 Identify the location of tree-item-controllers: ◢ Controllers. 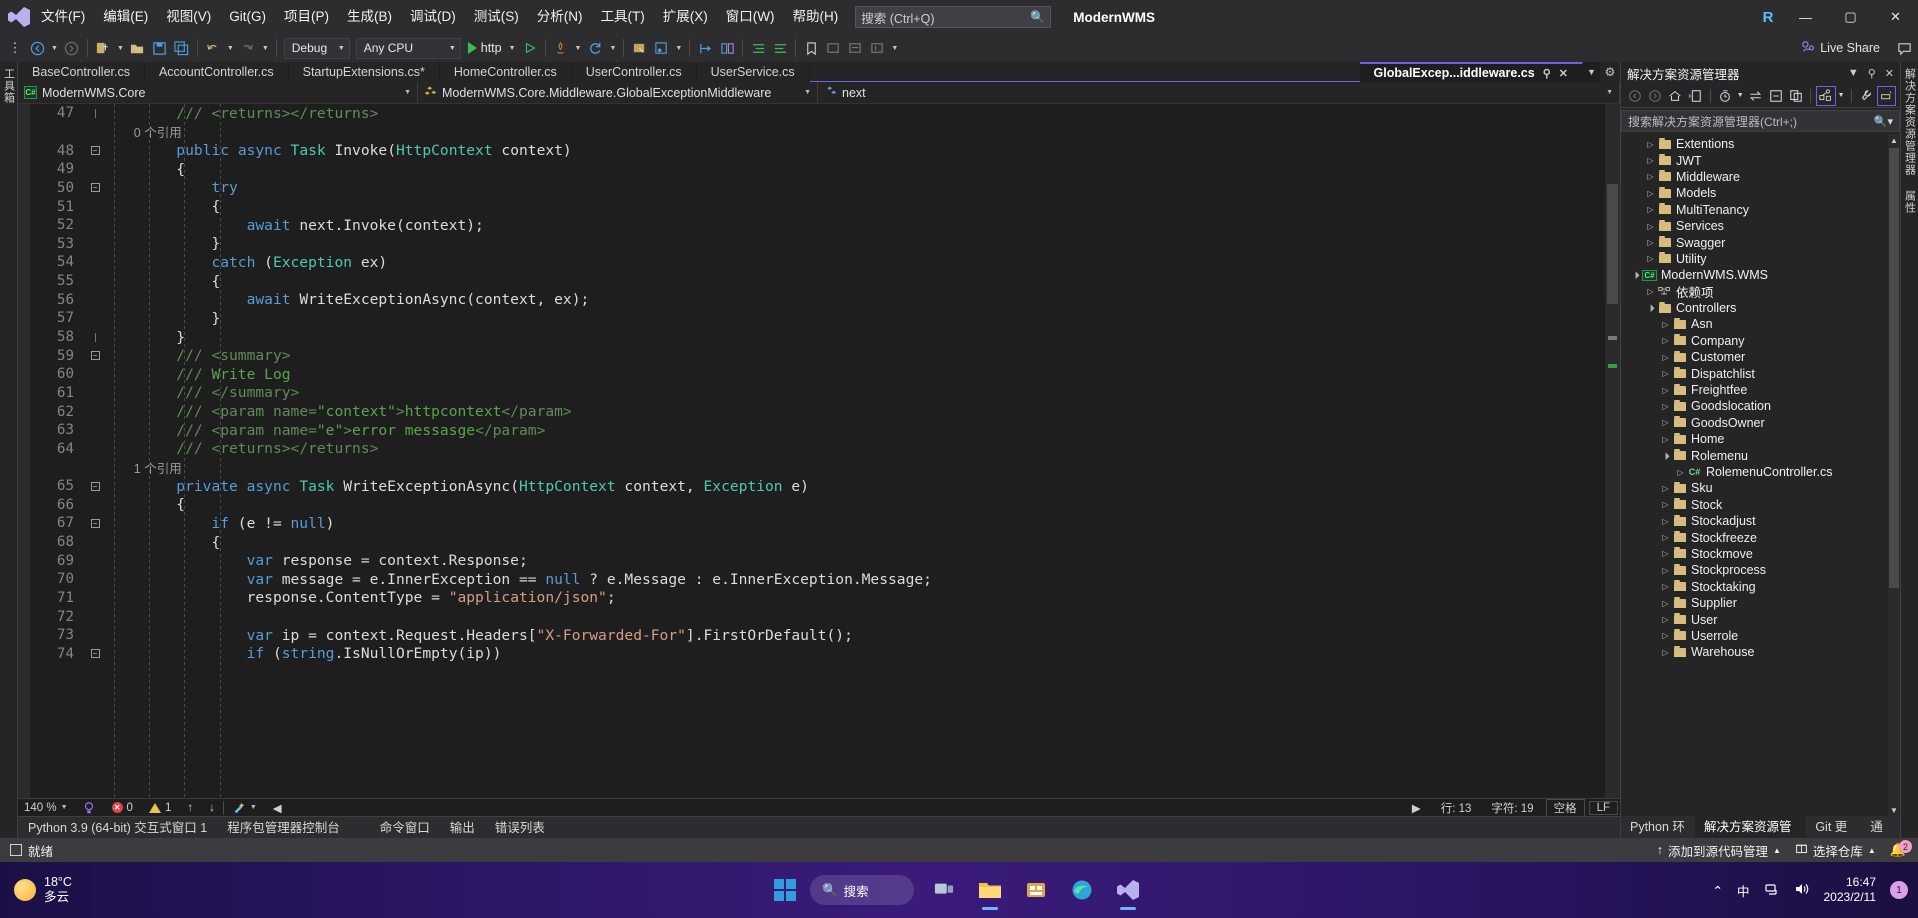
(1760, 308).